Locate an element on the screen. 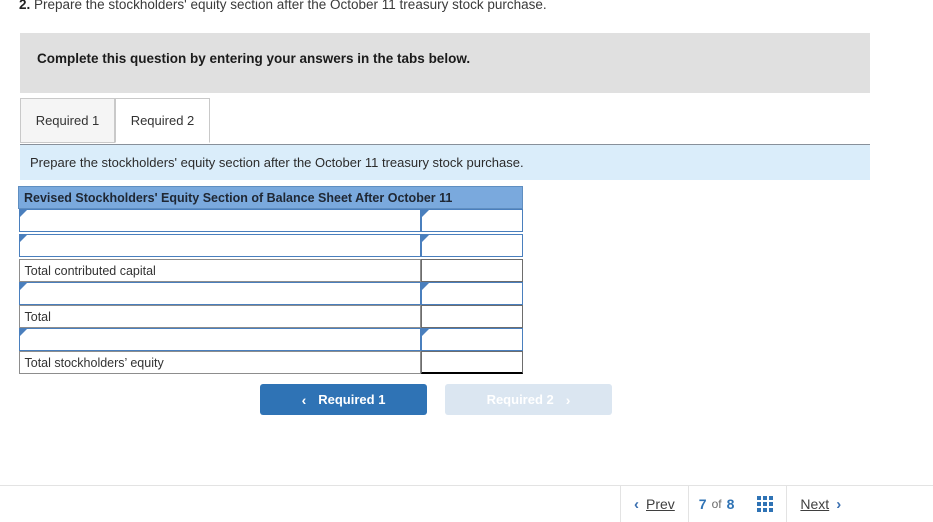  worksheet-row-1-value-input-cell is located at coordinates (471, 220).